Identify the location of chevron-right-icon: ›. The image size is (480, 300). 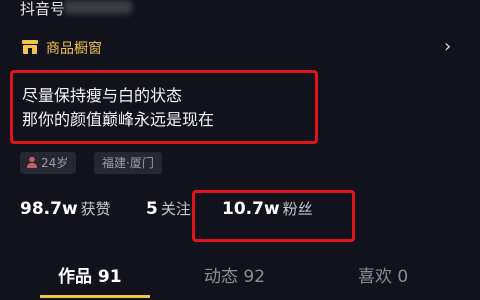
(448, 46).